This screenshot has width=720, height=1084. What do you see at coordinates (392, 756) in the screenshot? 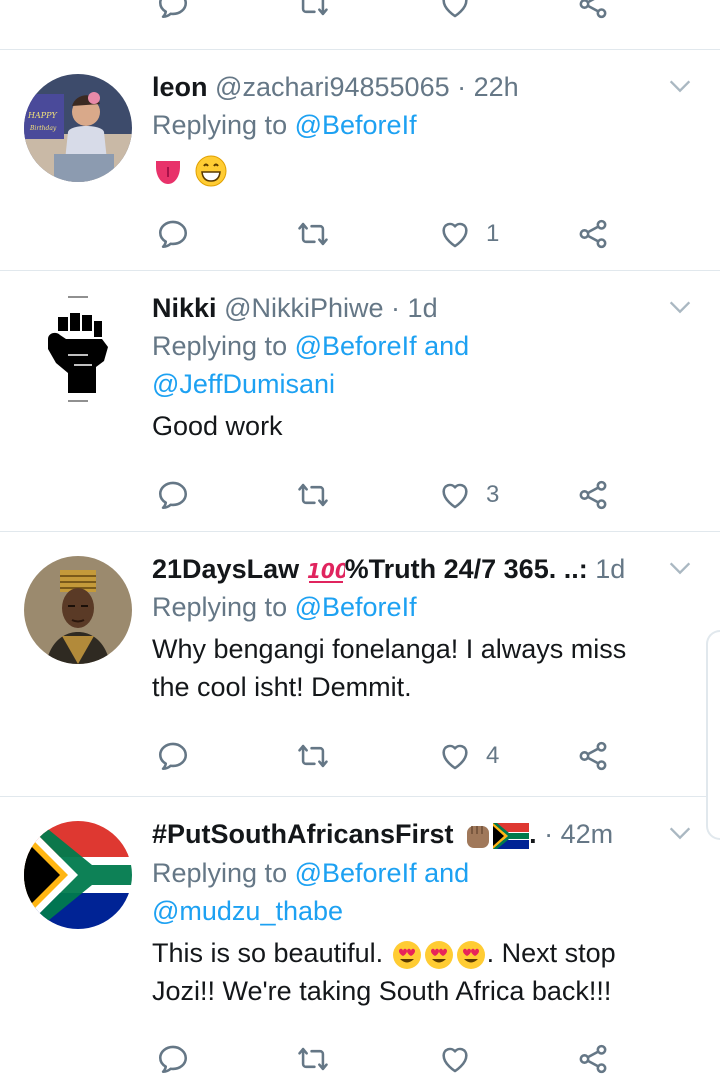
I see `action-bar: 4` at bounding box center [392, 756].